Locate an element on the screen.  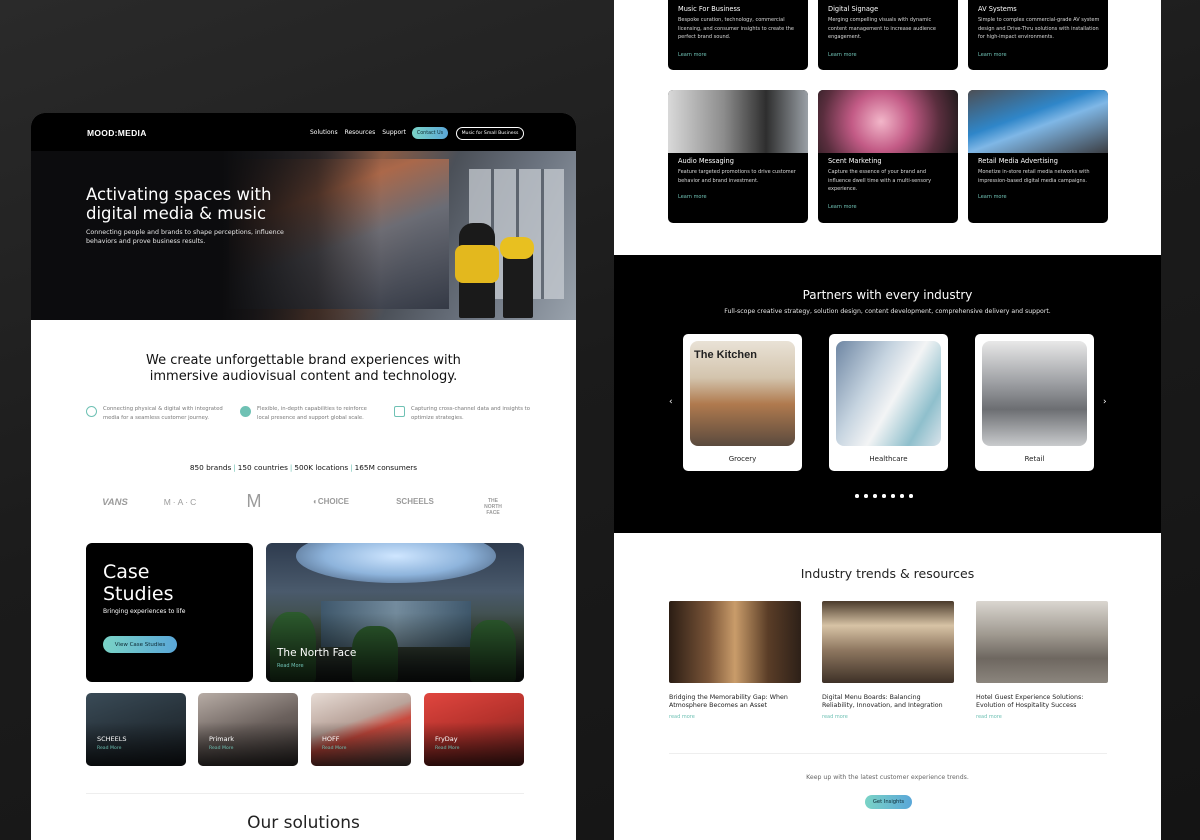
case-name: SCHEELS is located at coordinates (112, 739).